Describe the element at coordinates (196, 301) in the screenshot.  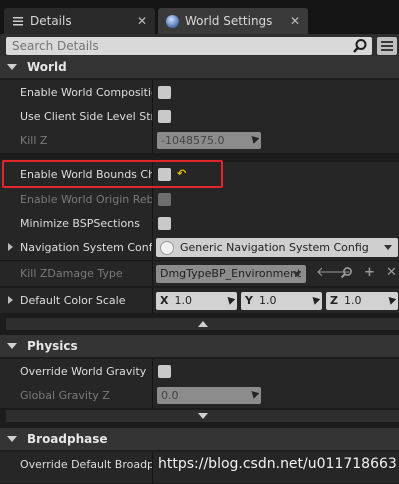
I see `color-scale-x-field: X 1.0` at that location.